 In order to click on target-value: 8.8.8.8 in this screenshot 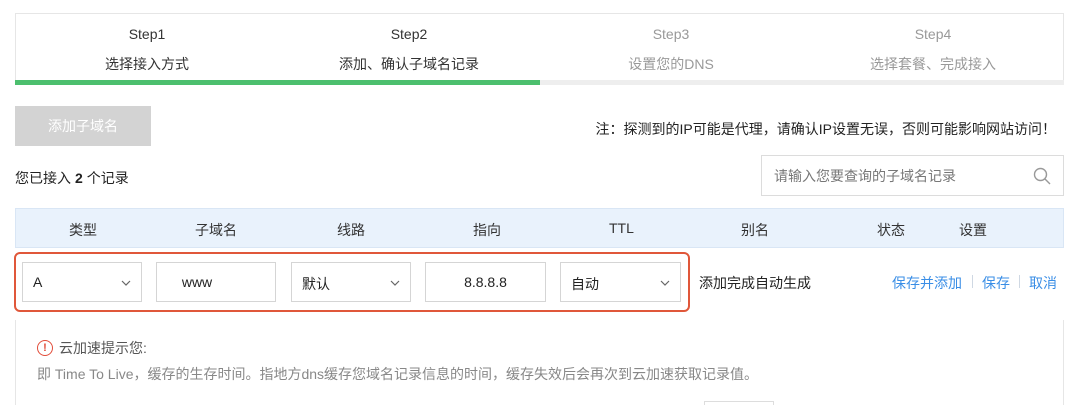, I will do `click(485, 282)`.